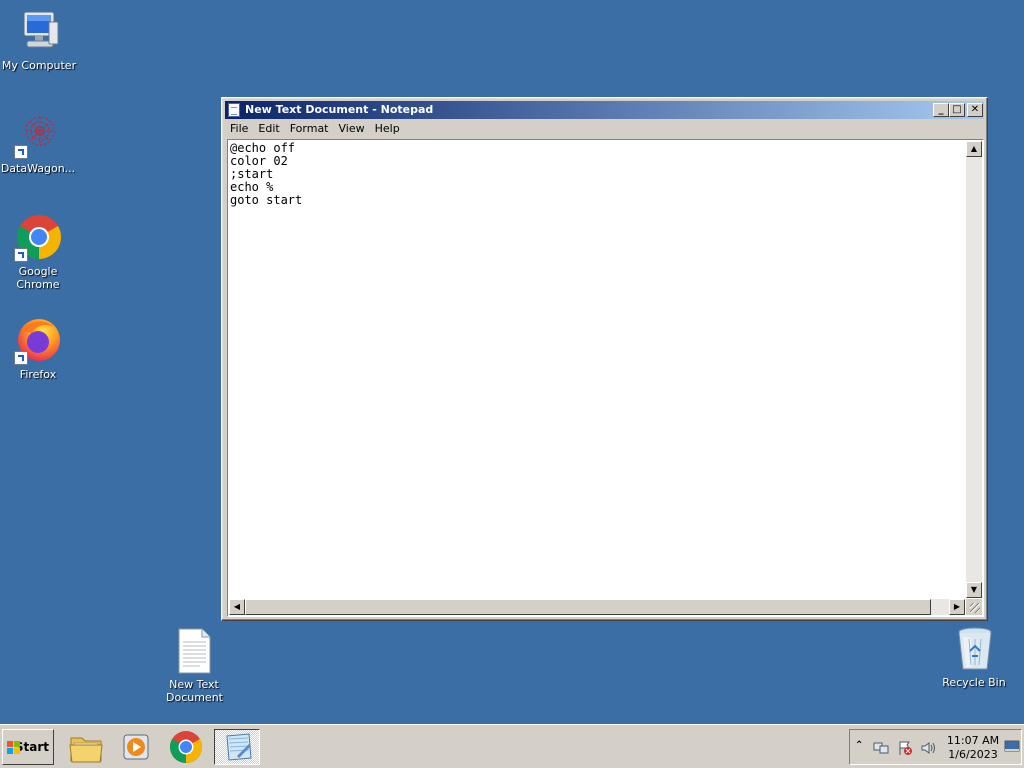  I want to click on taskbar-notepad, so click(237, 747).